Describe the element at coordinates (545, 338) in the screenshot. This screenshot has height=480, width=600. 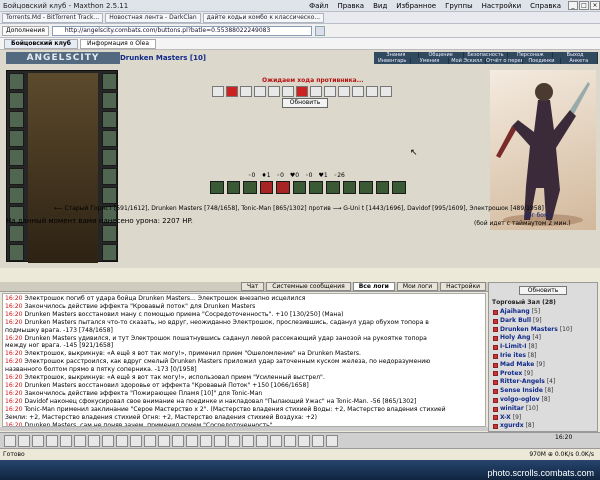
I see `room-user: Holy Ang [4]` at that location.